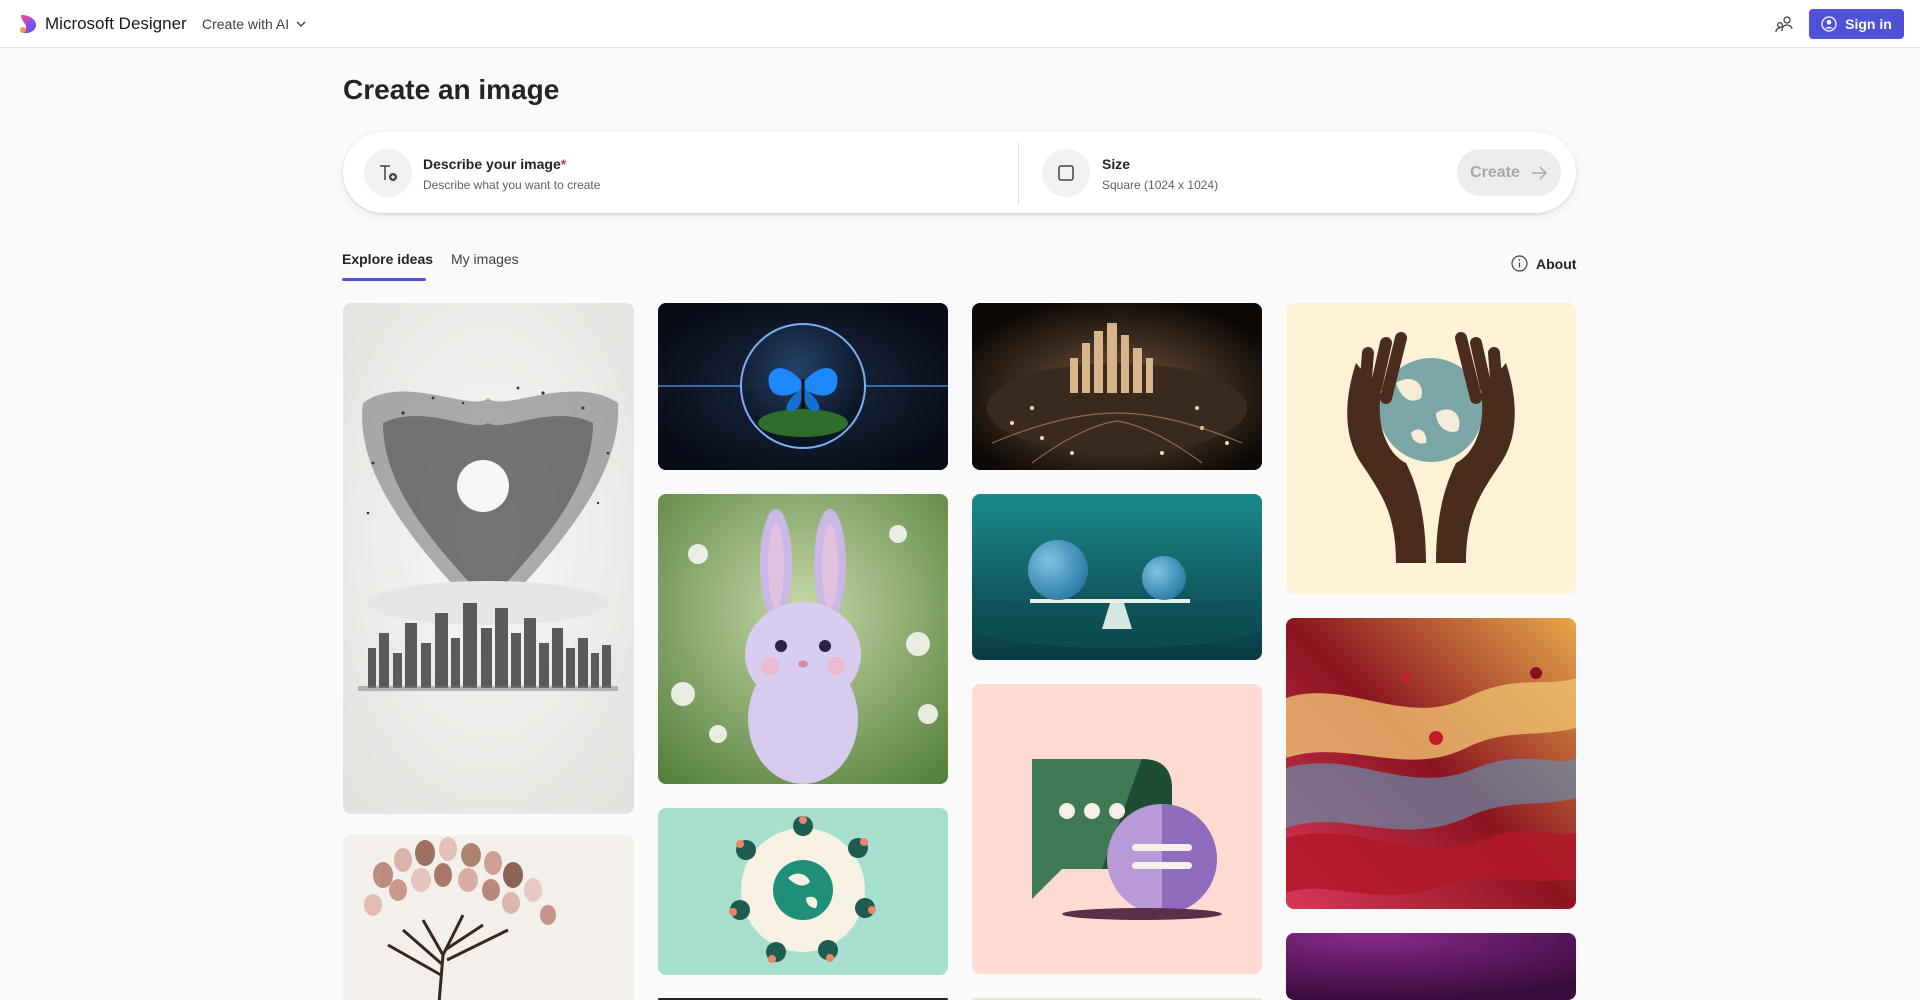  I want to click on gallery-item-hands-globe, so click(1431, 448).